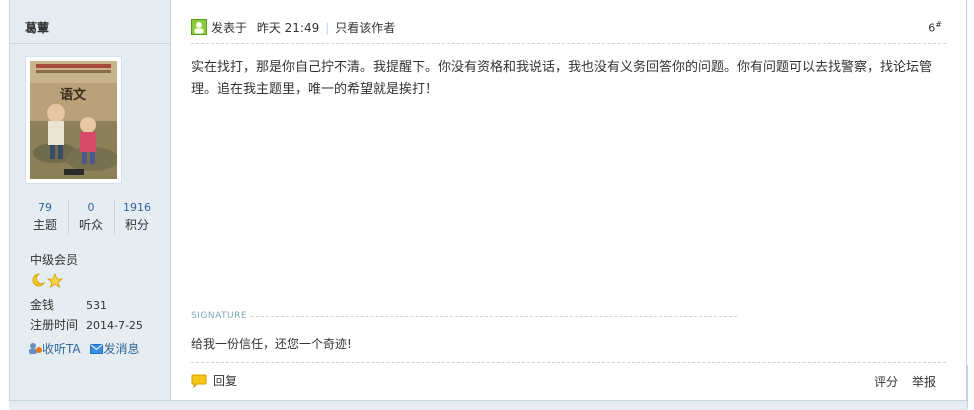 This screenshot has height=410, width=974. Describe the element at coordinates (970, 387) in the screenshot. I see `page-edge` at that location.